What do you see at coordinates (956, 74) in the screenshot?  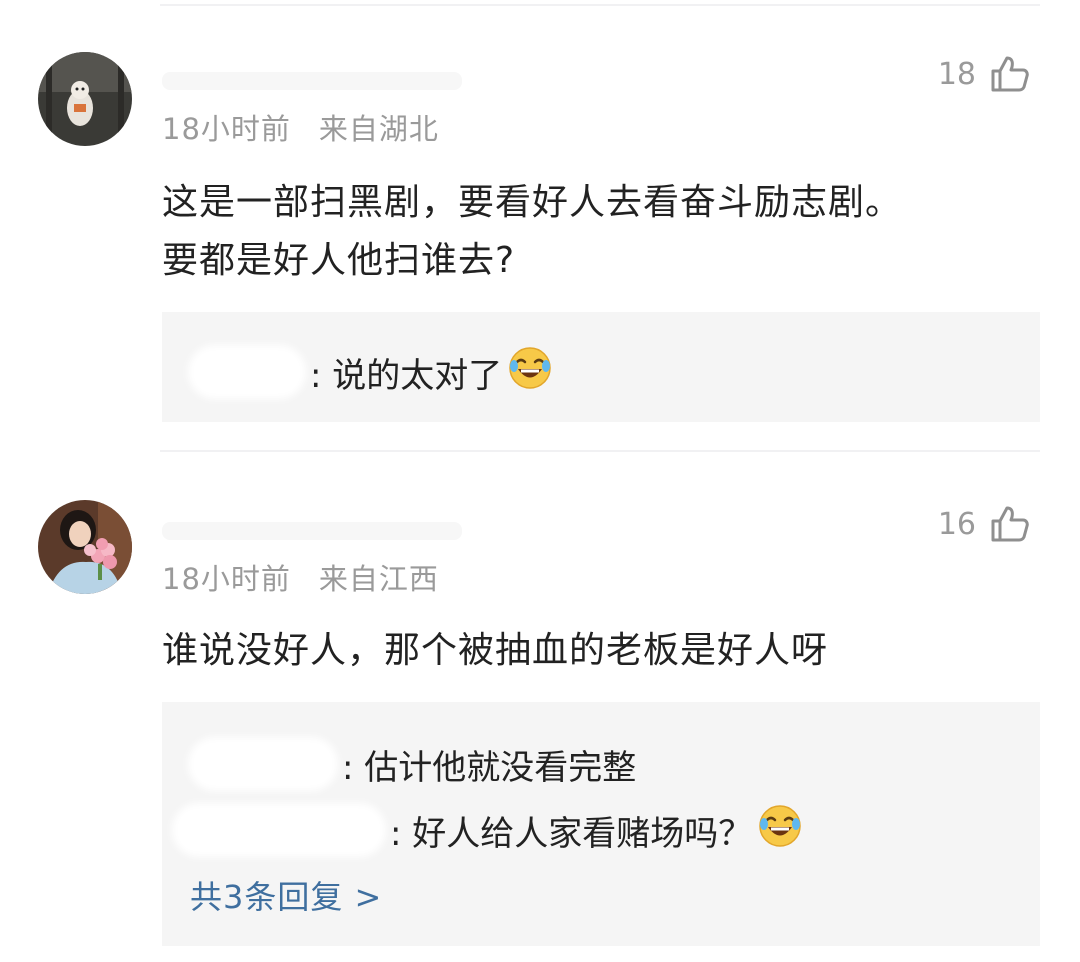 I see `like-count: 18` at bounding box center [956, 74].